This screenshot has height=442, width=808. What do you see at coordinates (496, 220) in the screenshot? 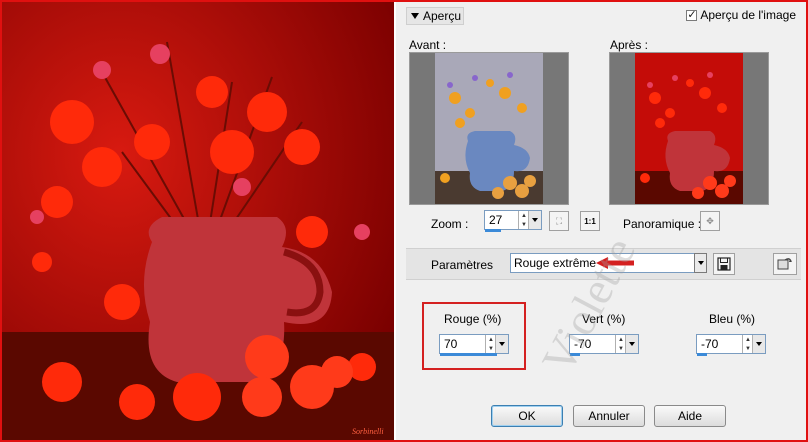
I see `zoom-value: 27` at bounding box center [496, 220].